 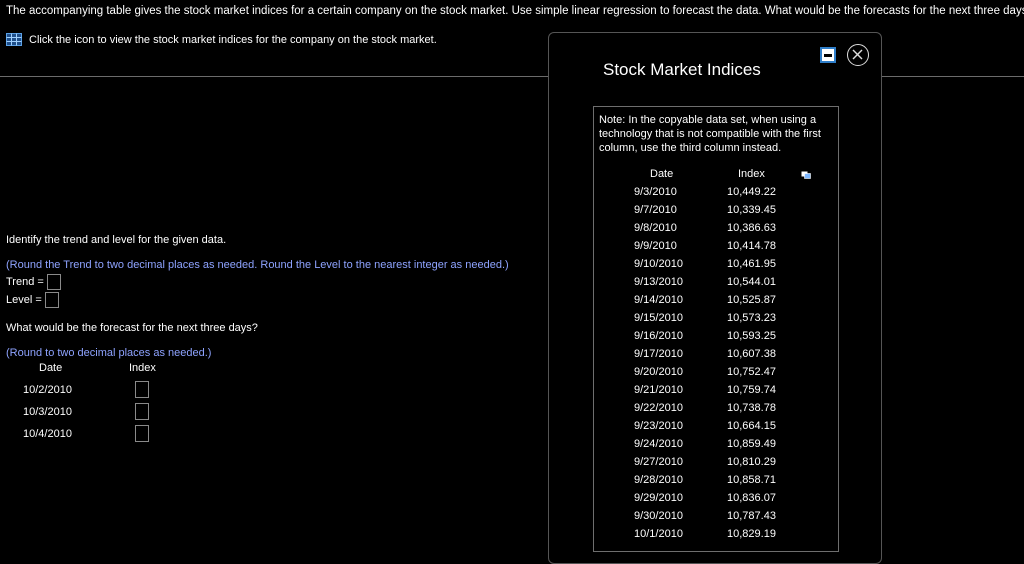 I want to click on data-date: 9/16/2010, so click(x=658, y=336).